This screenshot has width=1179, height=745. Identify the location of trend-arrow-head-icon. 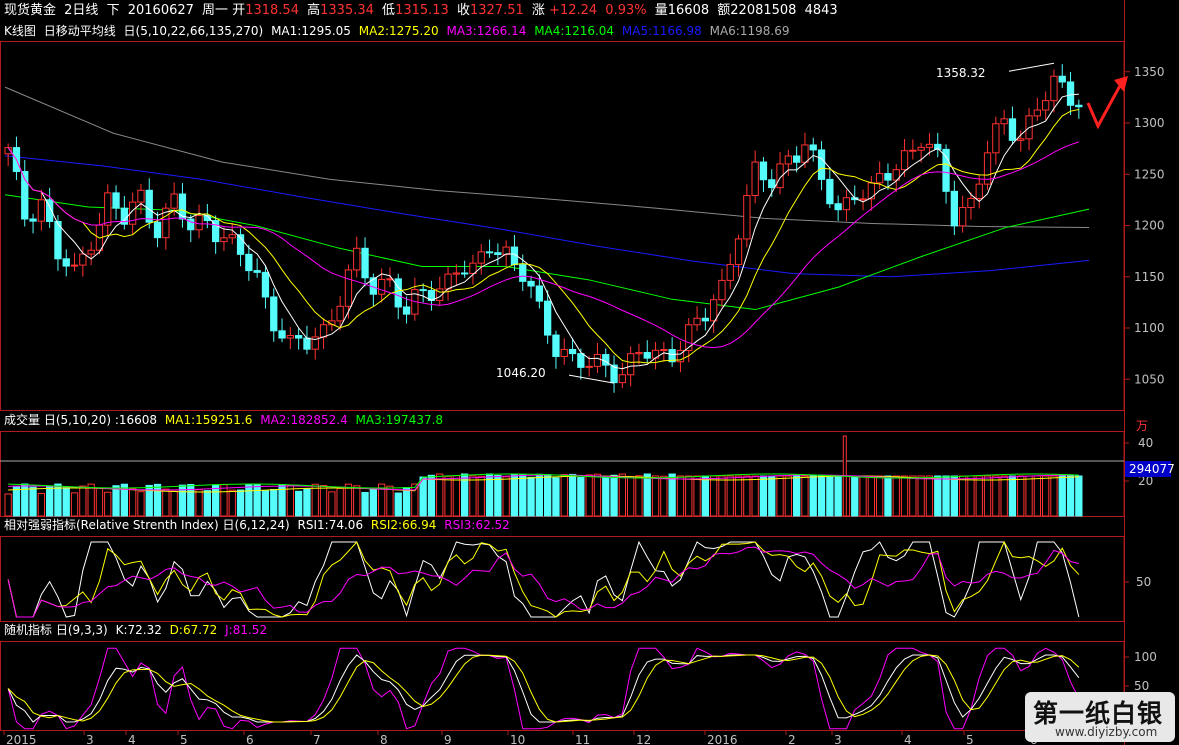
(1121, 84).